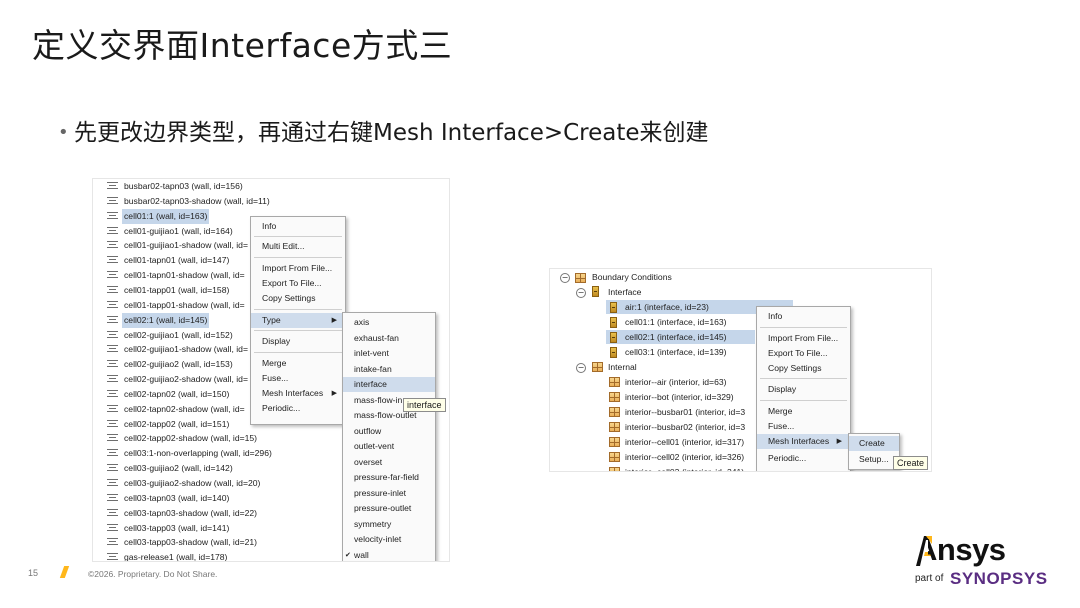 Image resolution: width=1080 pixels, height=608 pixels. Describe the element at coordinates (376, 337) in the screenshot. I see `type-option-label: exhaust-fan` at that location.